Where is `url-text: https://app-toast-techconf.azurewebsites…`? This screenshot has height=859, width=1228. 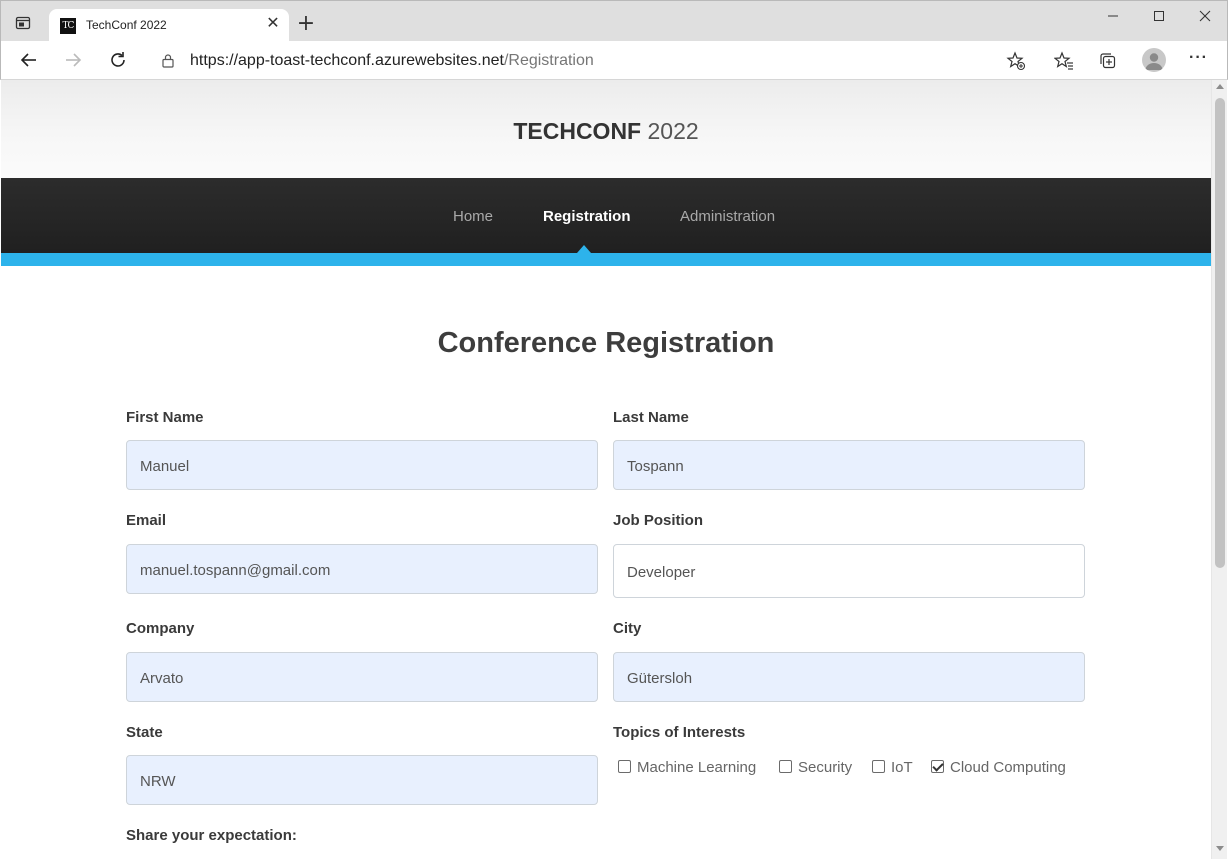 url-text: https://app-toast-techconf.azurewebsites… is located at coordinates (392, 61).